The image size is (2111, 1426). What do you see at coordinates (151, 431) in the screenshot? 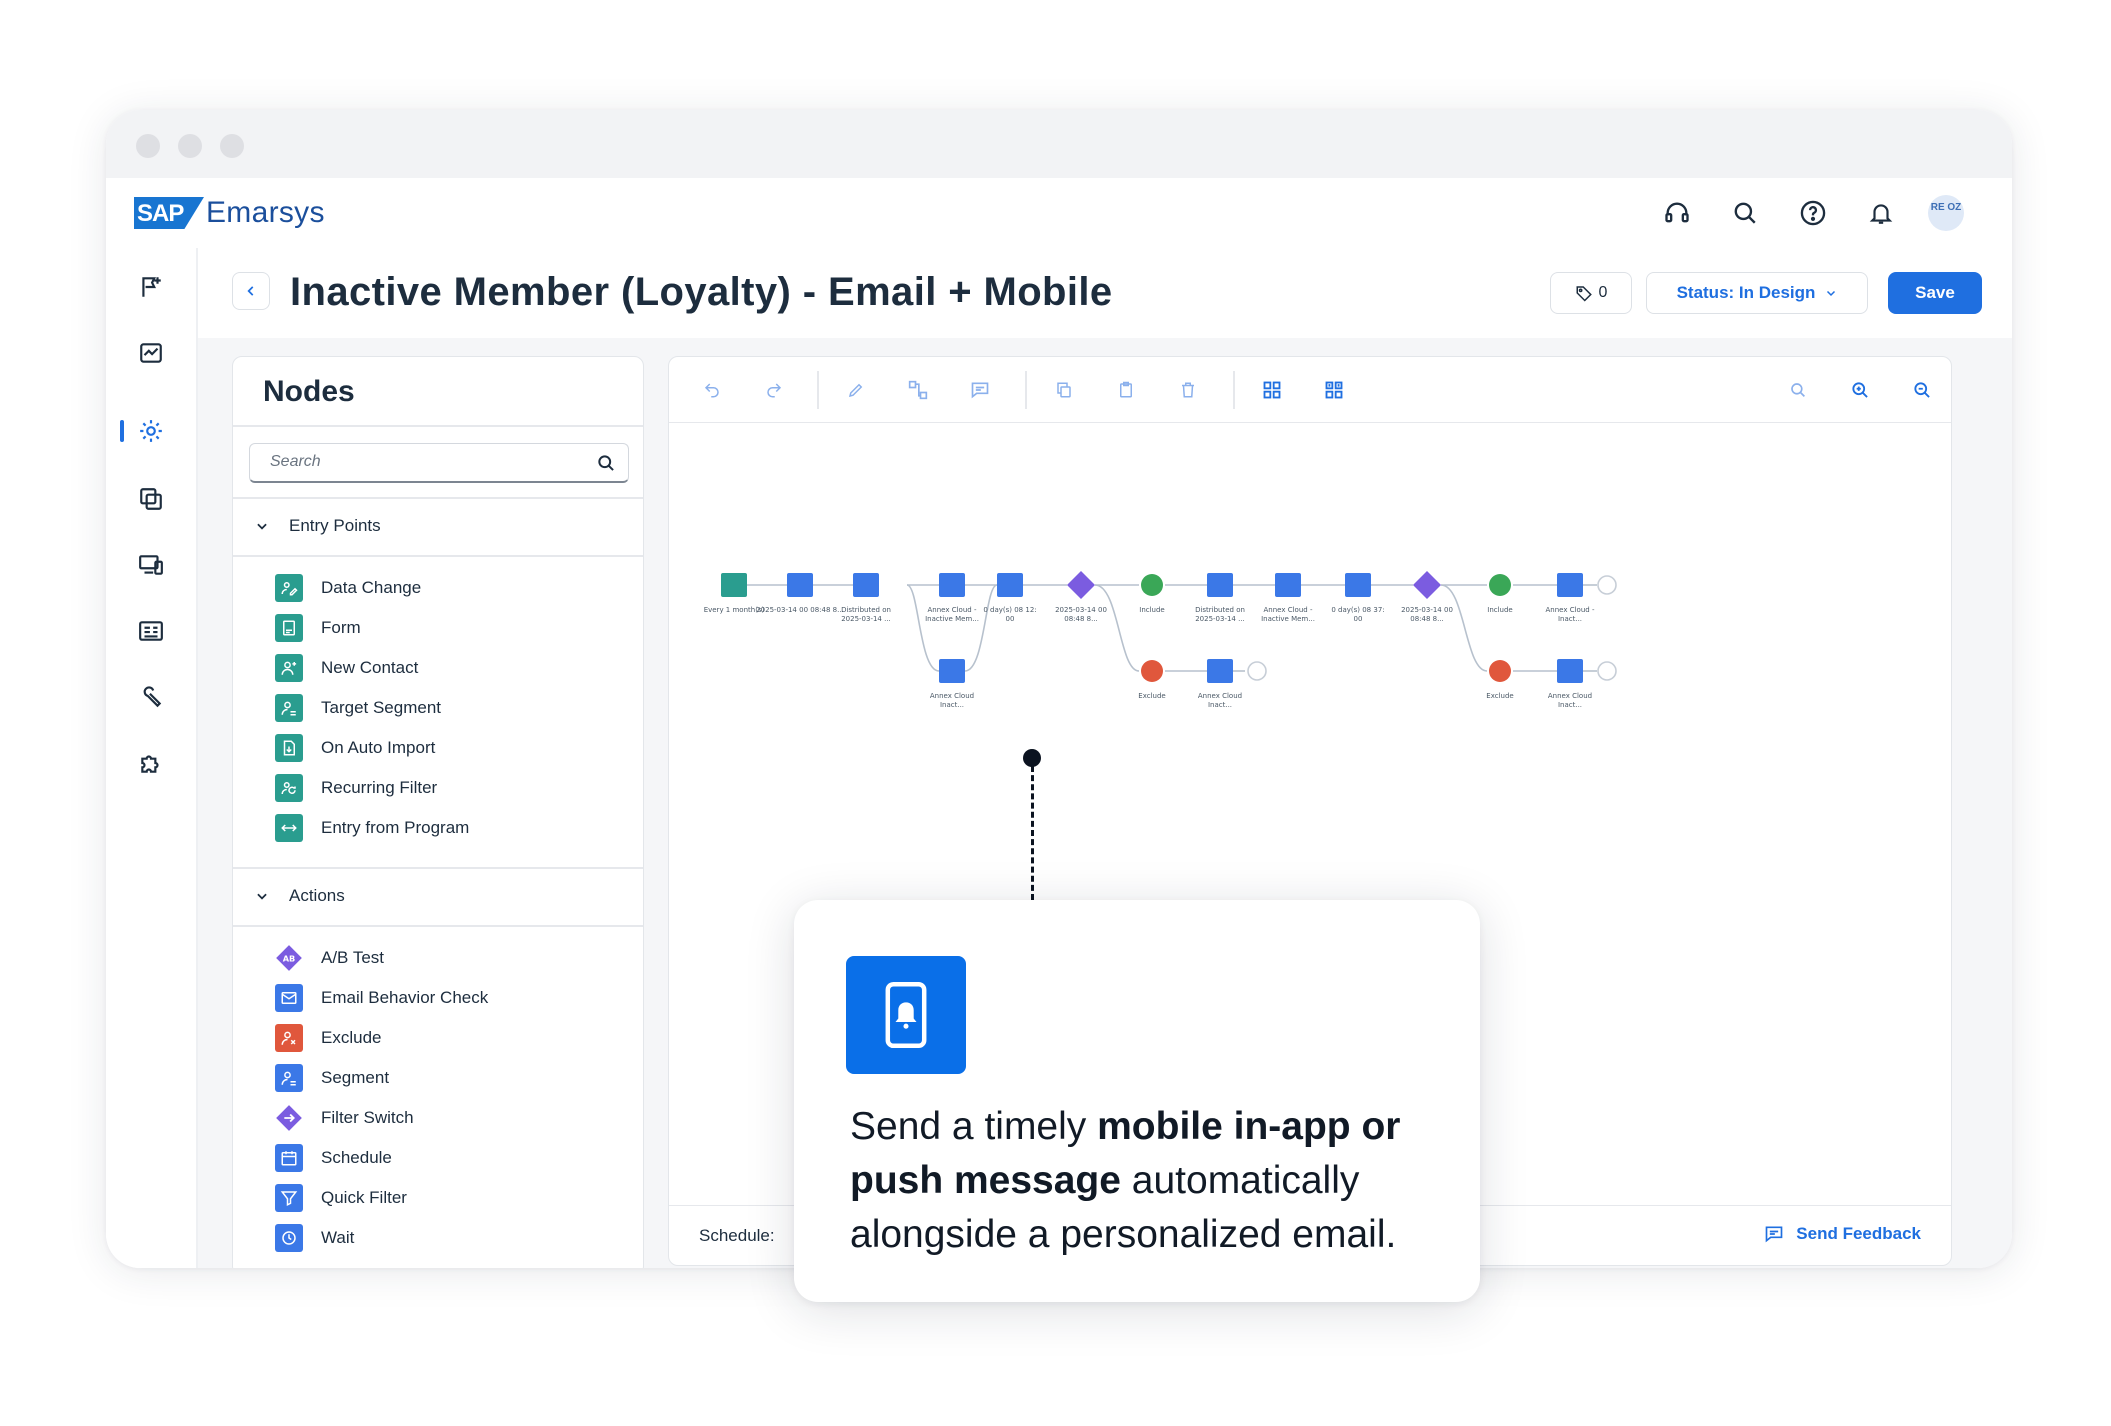
I see `automation-icon` at bounding box center [151, 431].